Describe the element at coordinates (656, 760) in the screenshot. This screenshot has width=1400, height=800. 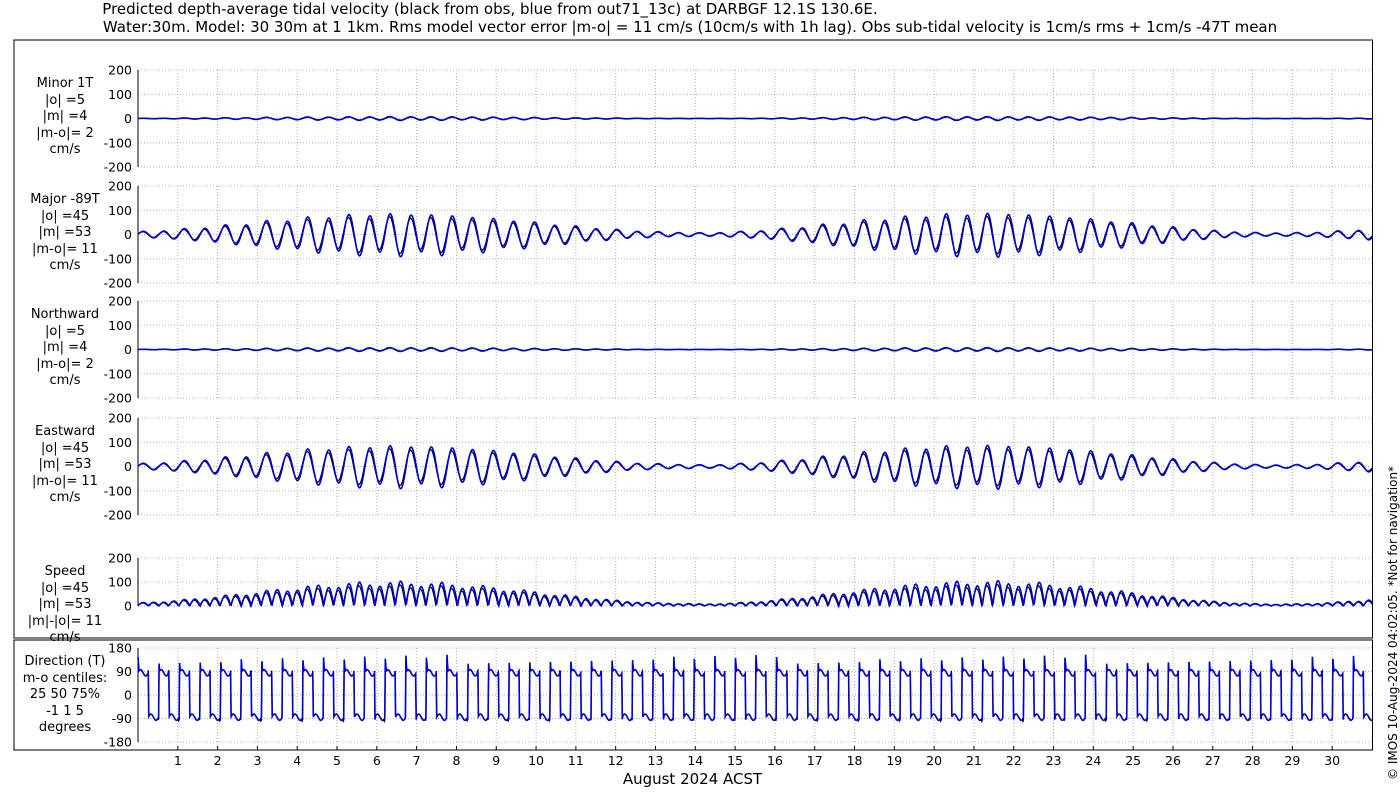
I see `x-tick-label: 13` at that location.